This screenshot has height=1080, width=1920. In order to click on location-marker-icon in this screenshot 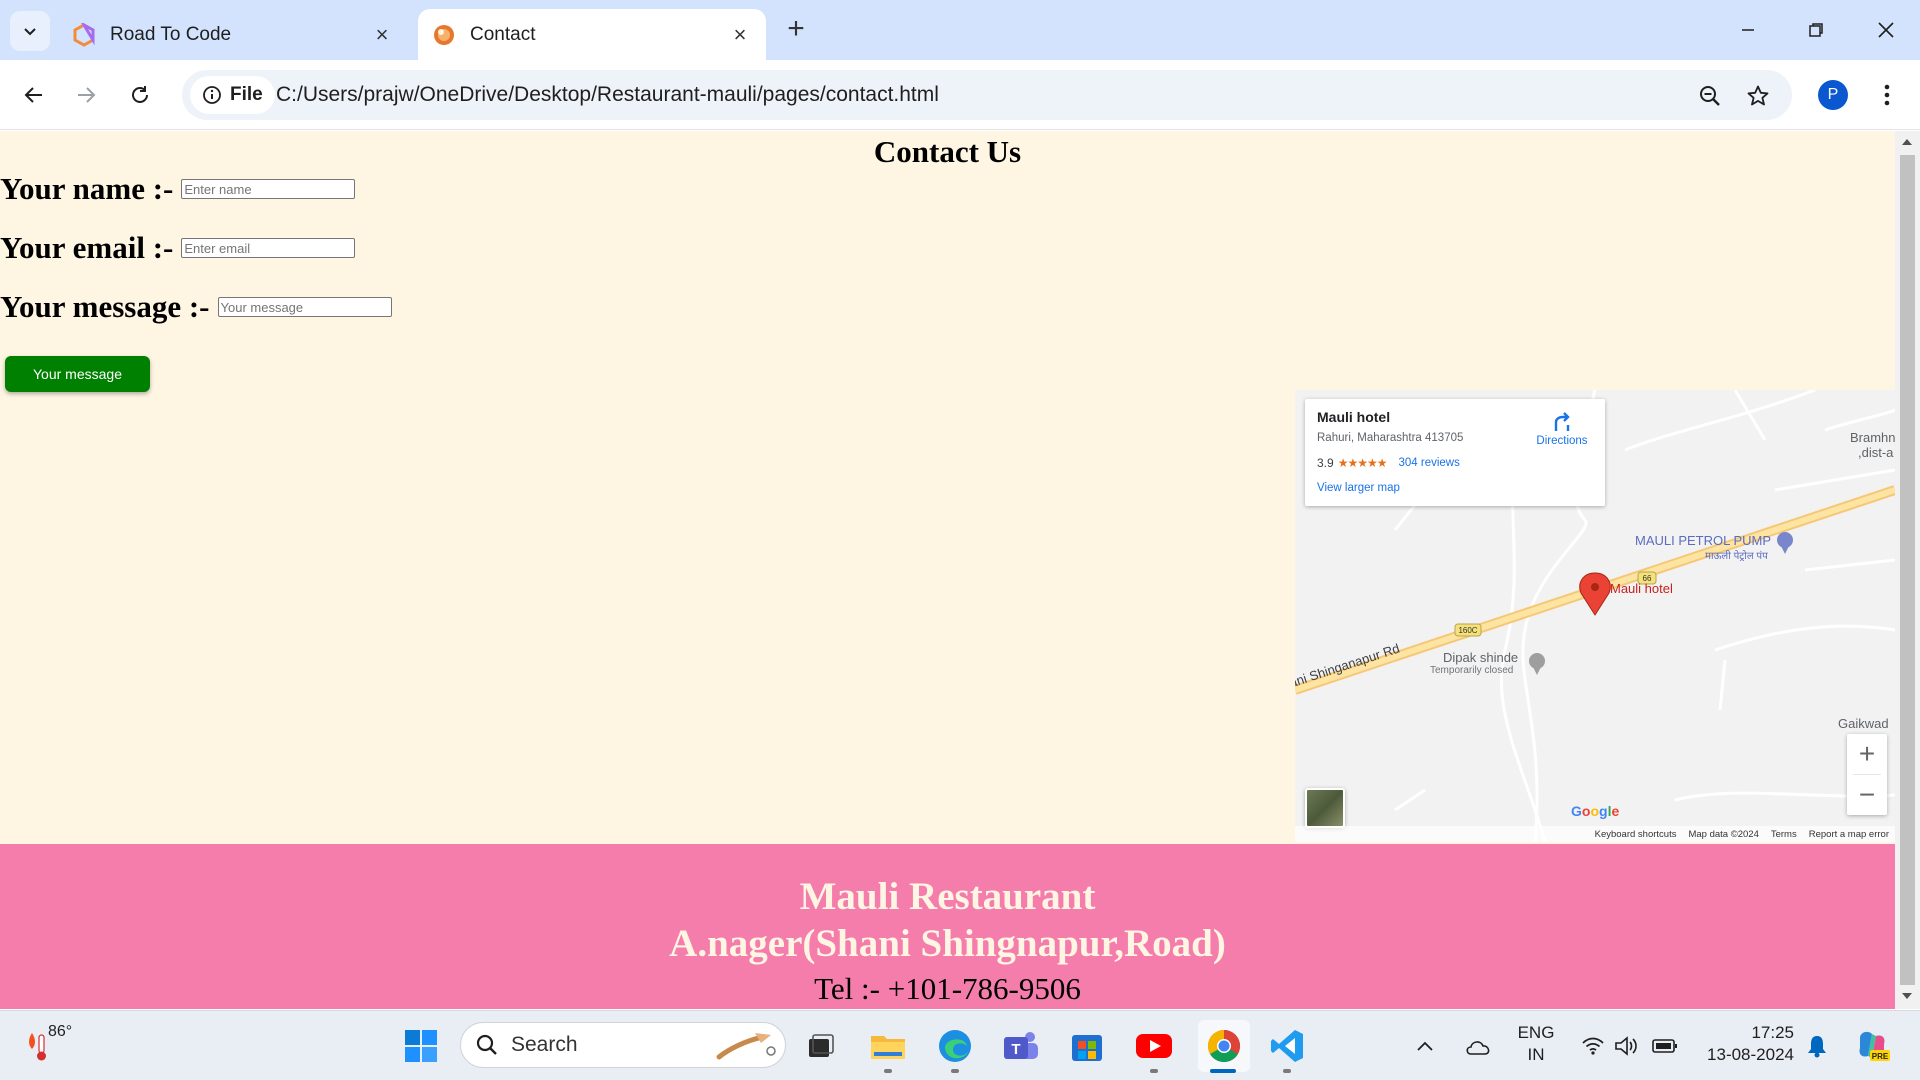, I will do `click(1595, 594)`.